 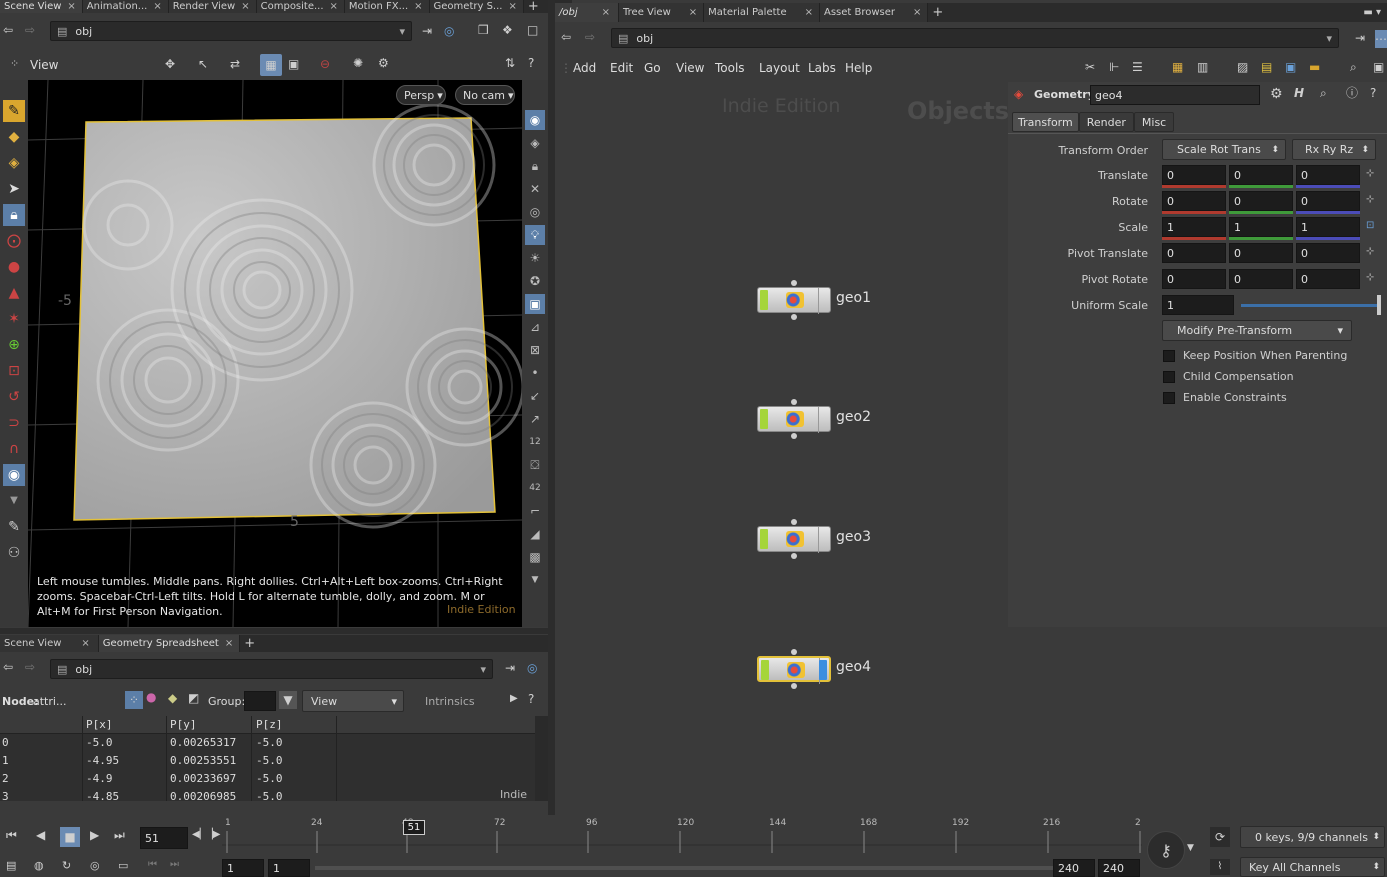 I want to click on column-header: P[x], so click(x=99, y=724).